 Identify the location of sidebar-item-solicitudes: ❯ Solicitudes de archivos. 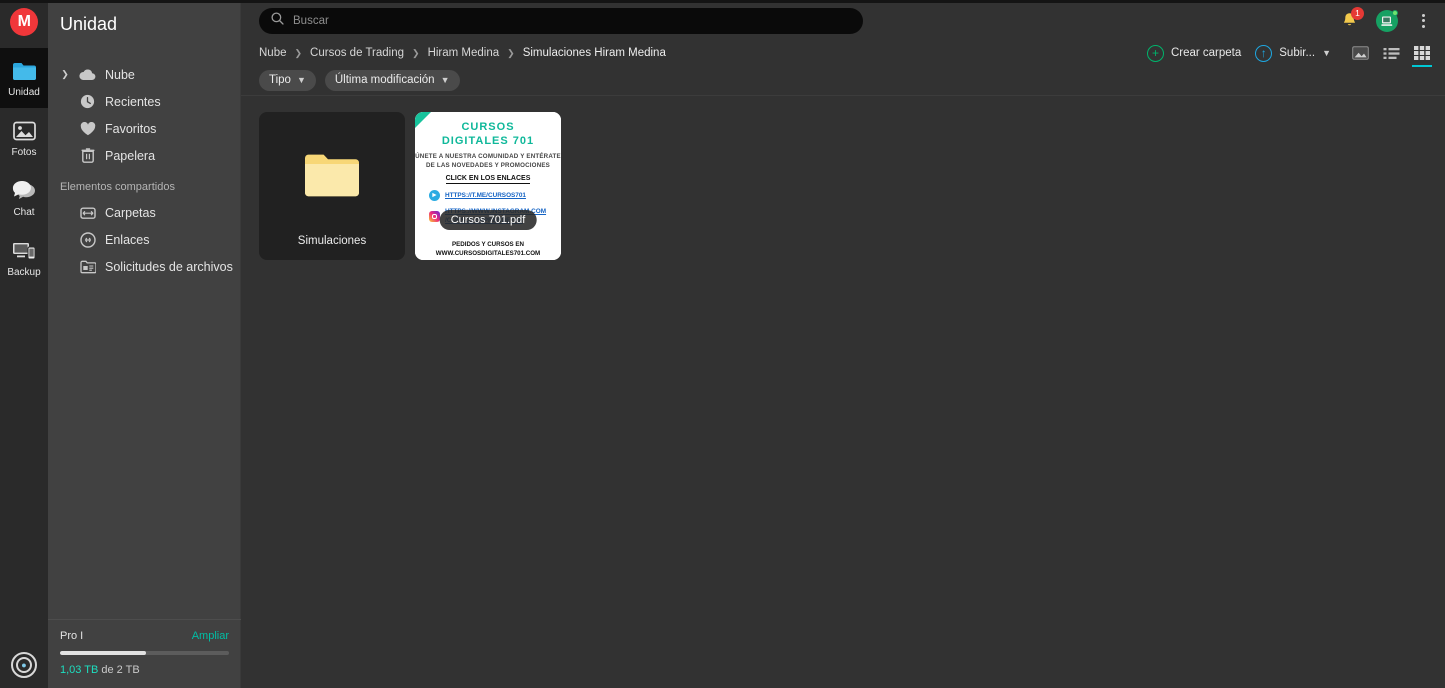
(144, 266).